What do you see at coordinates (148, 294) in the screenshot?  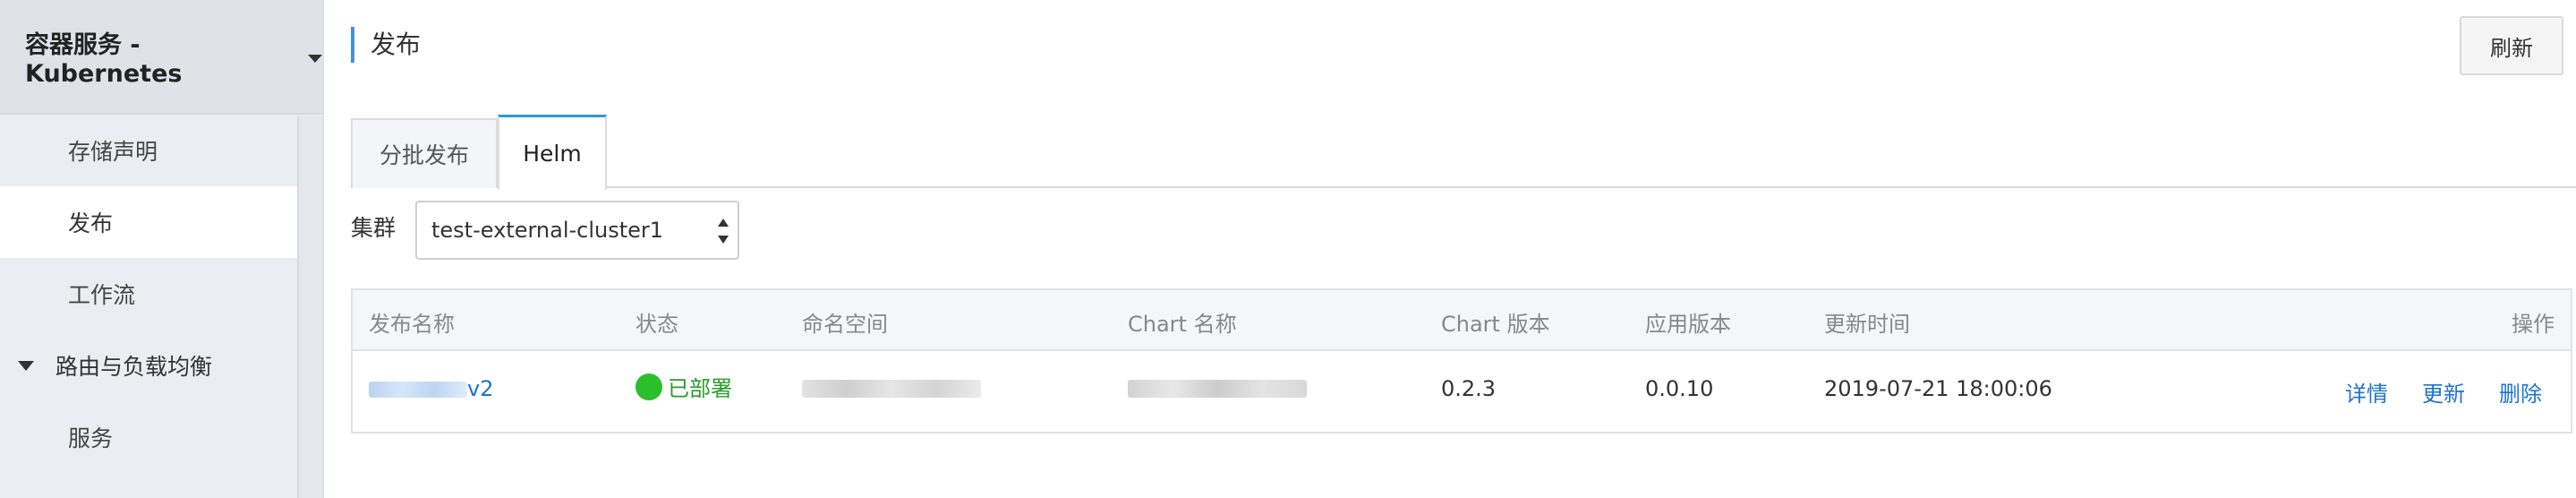 I see `sidebar-item-workflow: 工作流` at bounding box center [148, 294].